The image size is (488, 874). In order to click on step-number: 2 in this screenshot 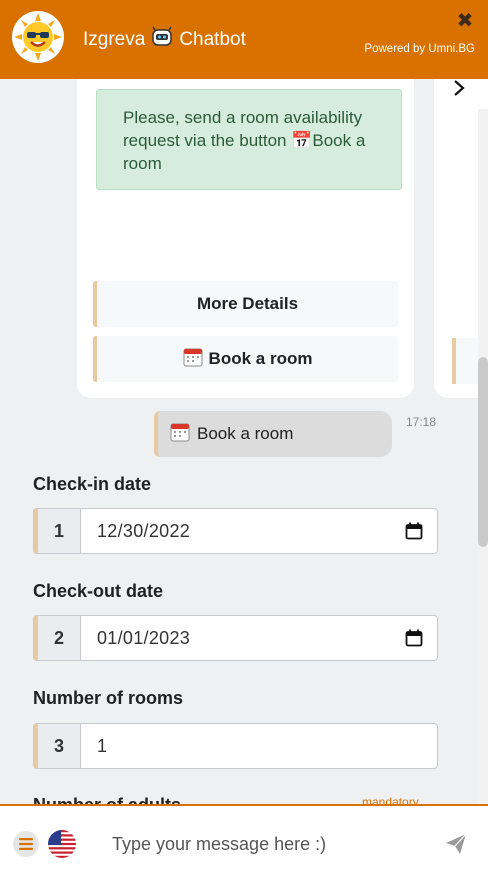, I will do `click(57, 638)`.